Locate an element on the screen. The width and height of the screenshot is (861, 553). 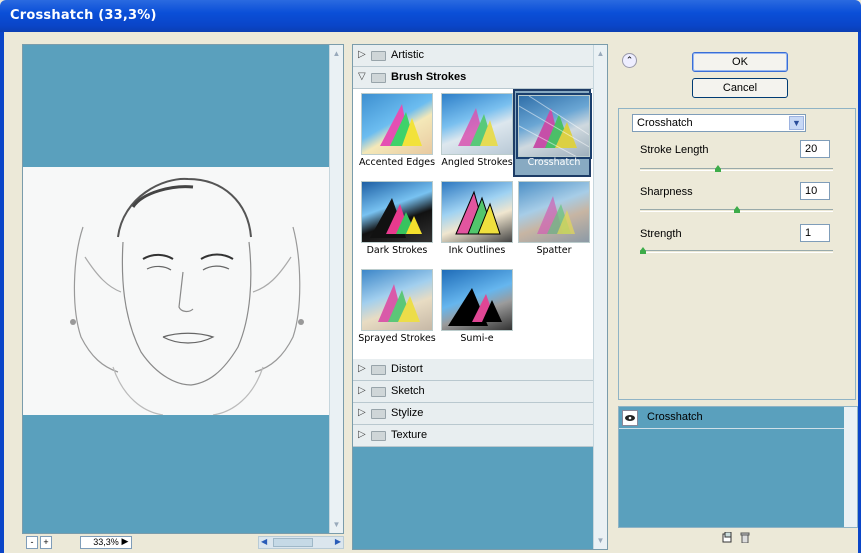
eye-icon is located at coordinates (630, 418).